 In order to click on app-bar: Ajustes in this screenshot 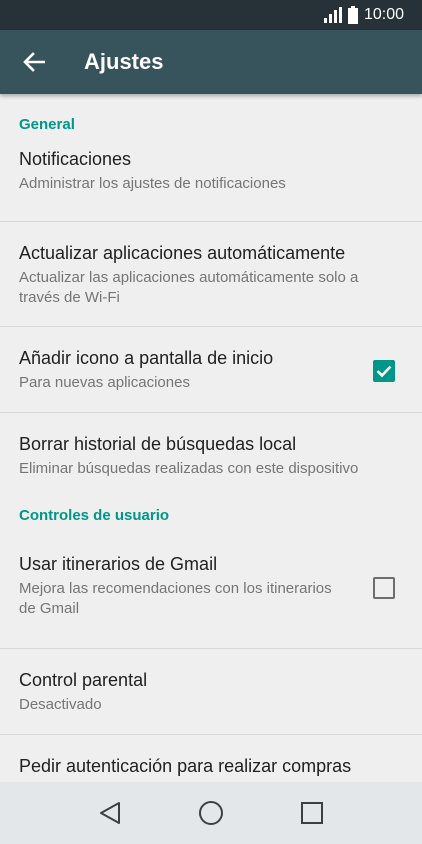, I will do `click(211, 62)`.